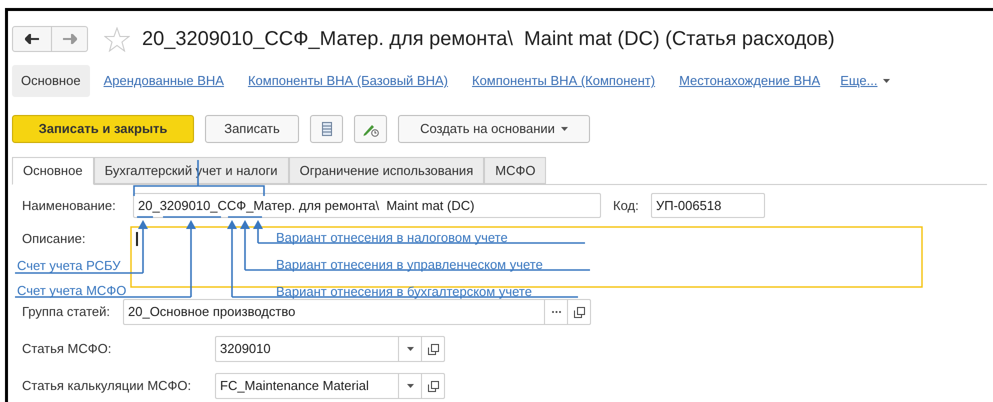  What do you see at coordinates (488, 39) in the screenshot?
I see `window-title: 20_3209010_ССФ_Матер. для ремонта\ Maint mat (DC) (Статья расходов)` at bounding box center [488, 39].